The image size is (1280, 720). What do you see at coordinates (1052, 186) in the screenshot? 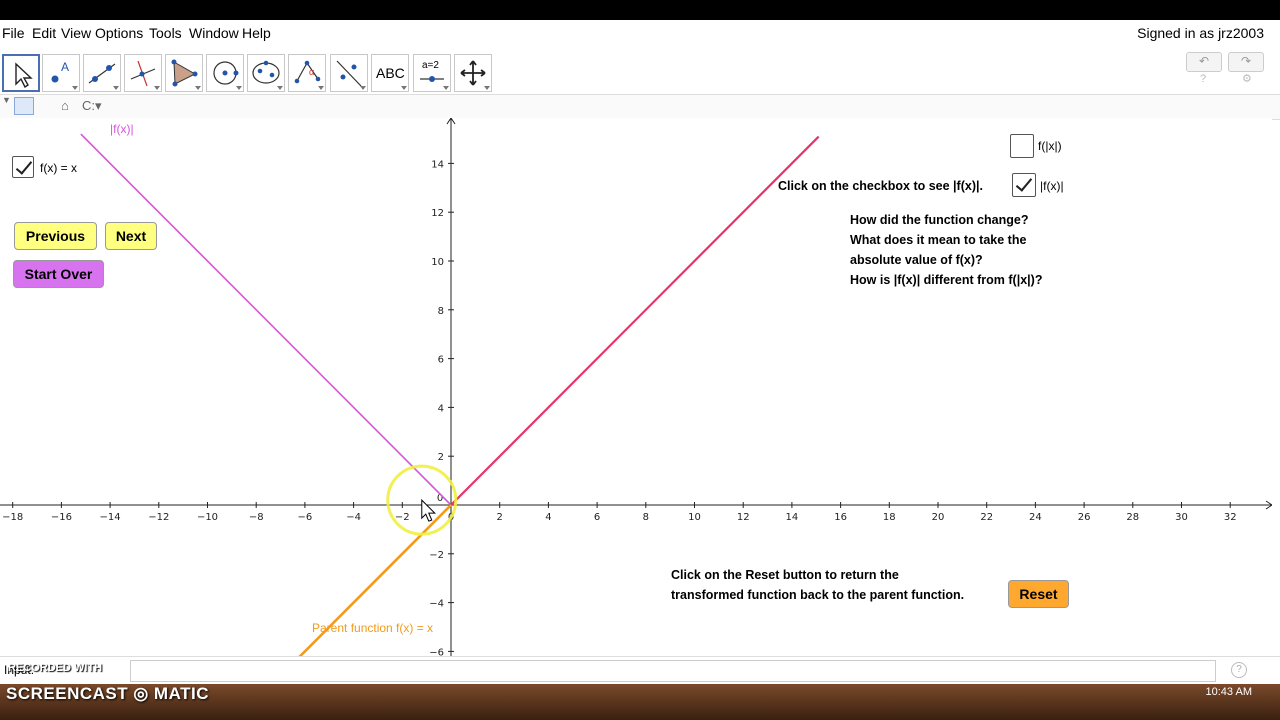
I see `abs-fx-checkbox-label: |f(x)|` at bounding box center [1052, 186].